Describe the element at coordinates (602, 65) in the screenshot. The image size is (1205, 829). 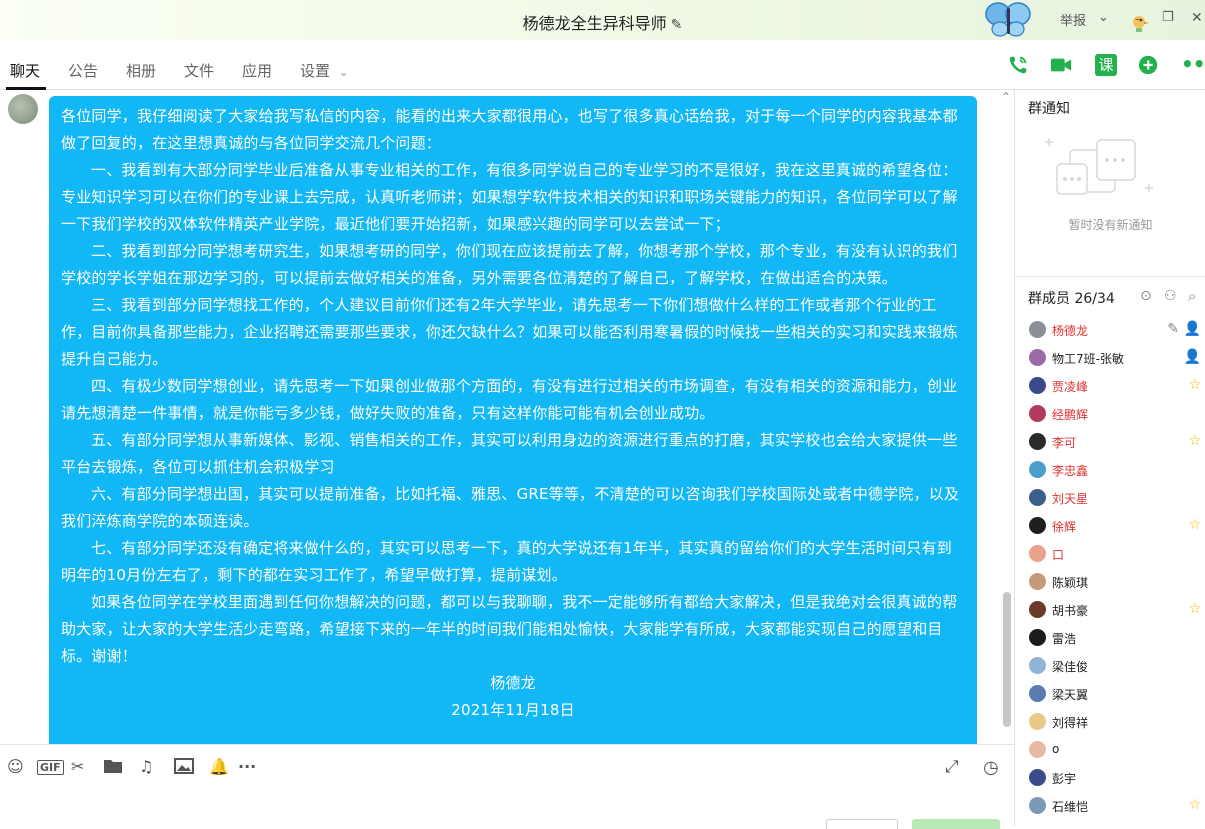
I see `tab-bar: 聊天 公告 相册 文件 应用 设置 ⌄ 课 •••` at that location.